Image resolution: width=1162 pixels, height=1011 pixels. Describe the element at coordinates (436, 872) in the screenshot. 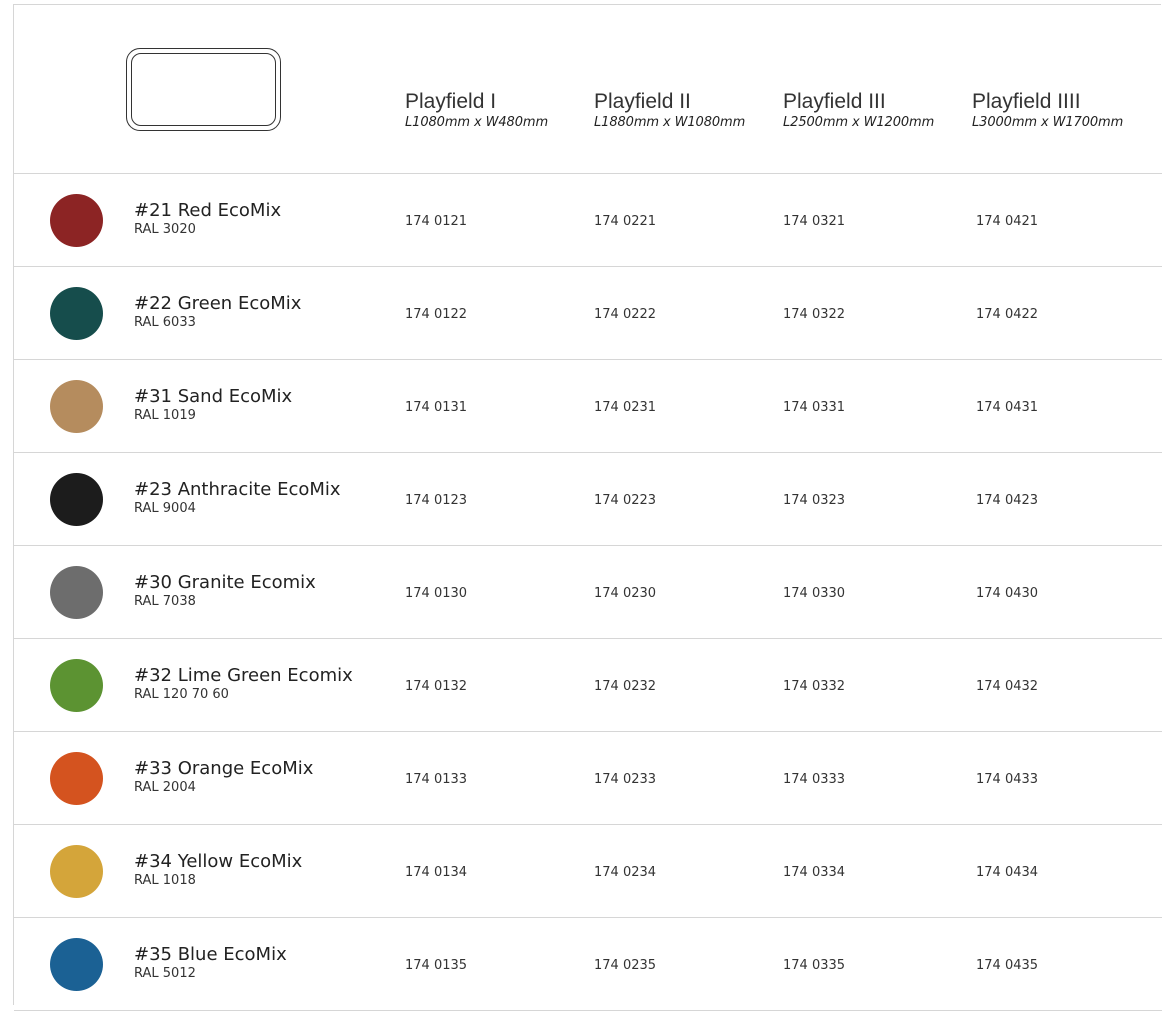

I see `article-number: 174 0134` at that location.